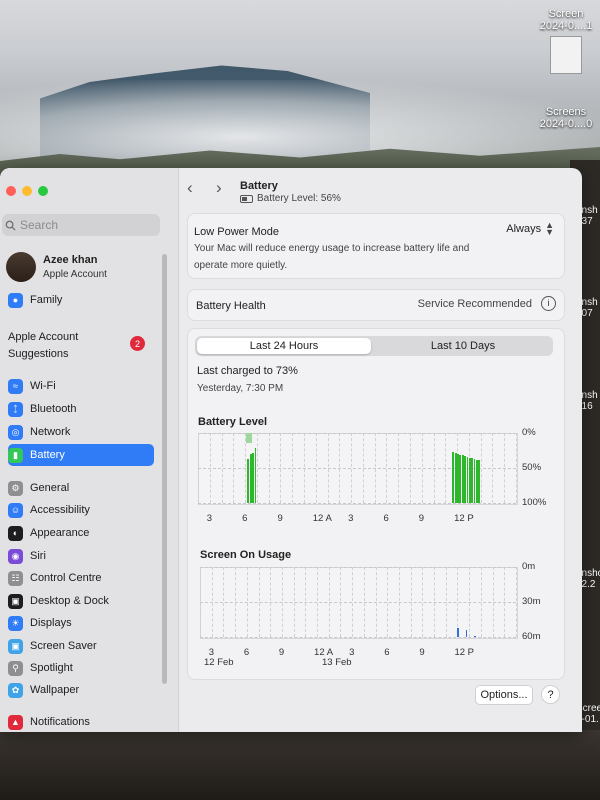  What do you see at coordinates (11, 191) in the screenshot?
I see `close-window-button` at bounding box center [11, 191].